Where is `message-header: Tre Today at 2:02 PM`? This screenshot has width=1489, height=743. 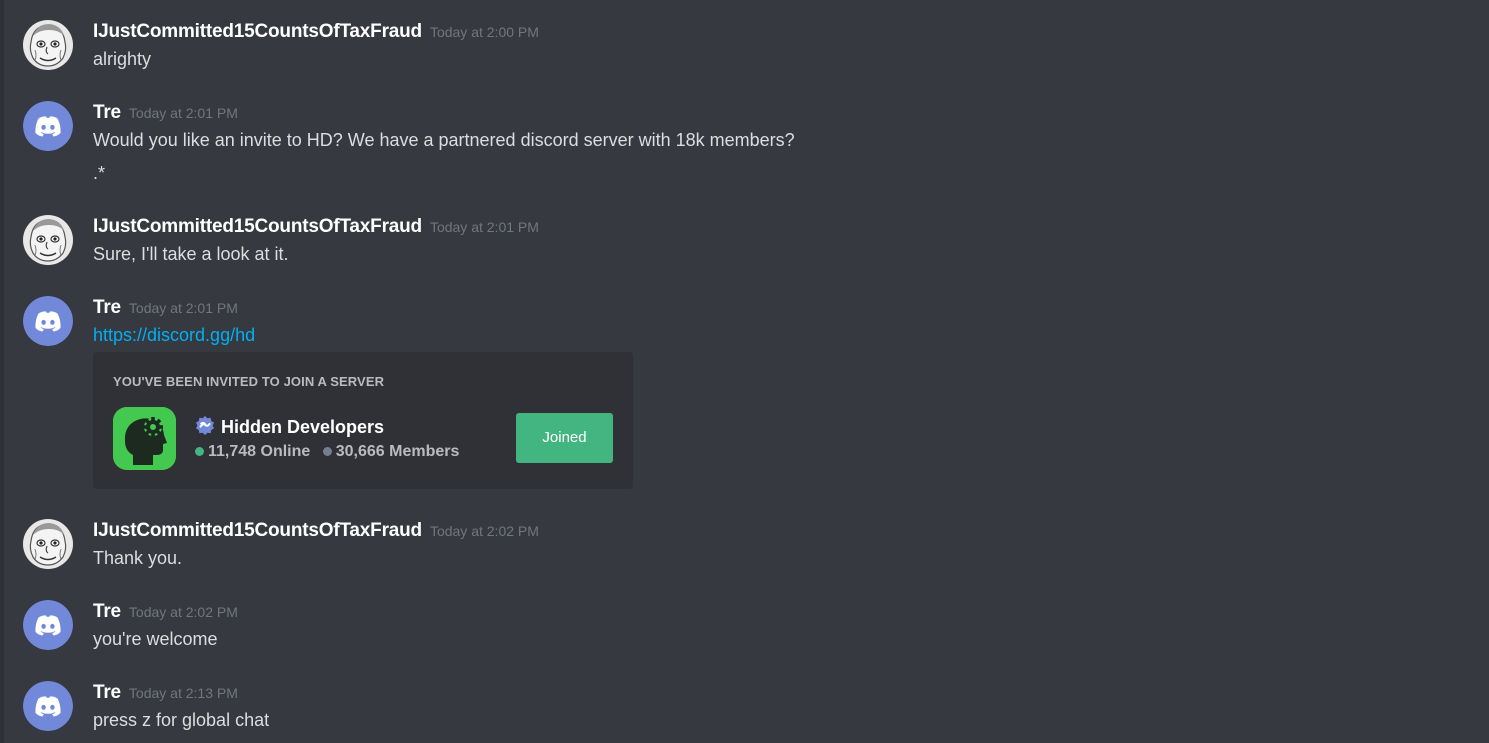 message-header: Tre Today at 2:02 PM is located at coordinates (165, 612).